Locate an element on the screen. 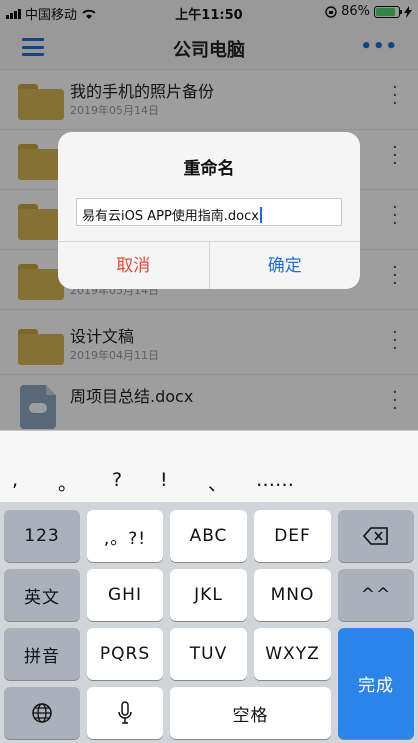 Image resolution: width=418 pixels, height=743 pixels. key-wxyz: WXYZ is located at coordinates (292, 654).